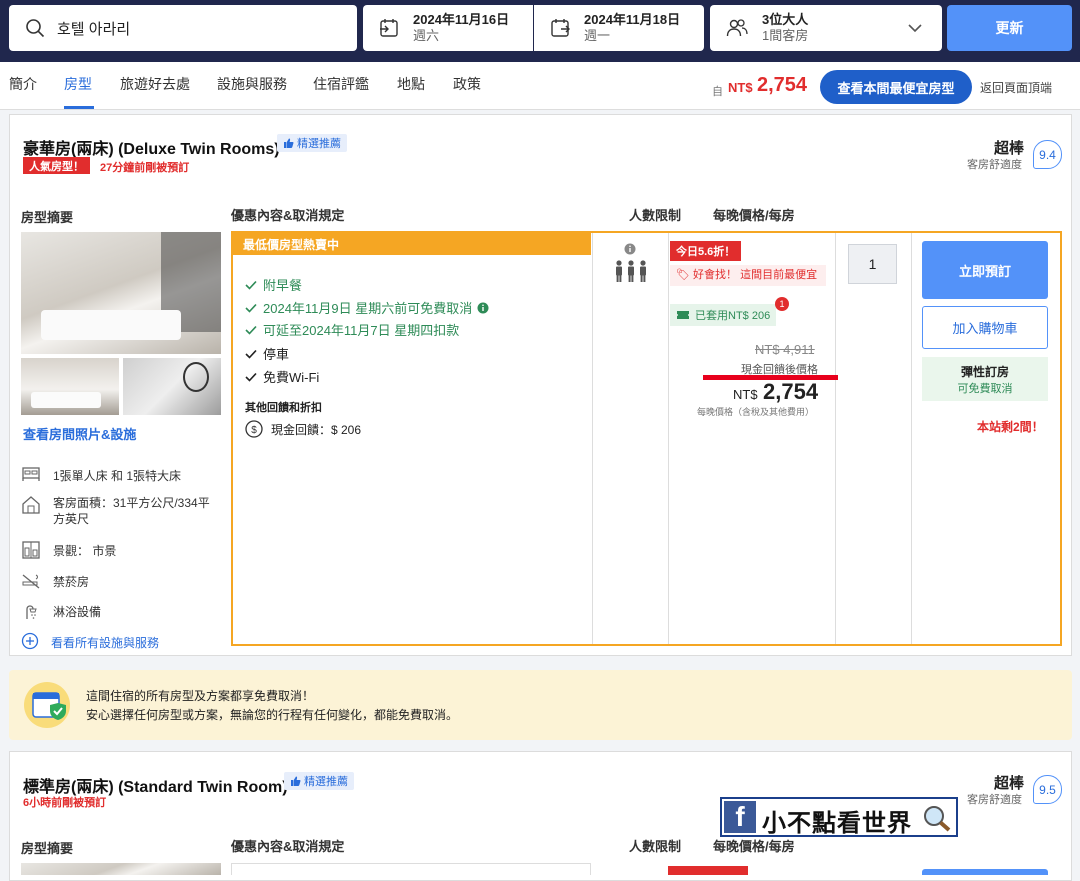 The width and height of the screenshot is (1080, 881). Describe the element at coordinates (985, 270) in the screenshot. I see `book-now-button: 立即預訂` at that location.